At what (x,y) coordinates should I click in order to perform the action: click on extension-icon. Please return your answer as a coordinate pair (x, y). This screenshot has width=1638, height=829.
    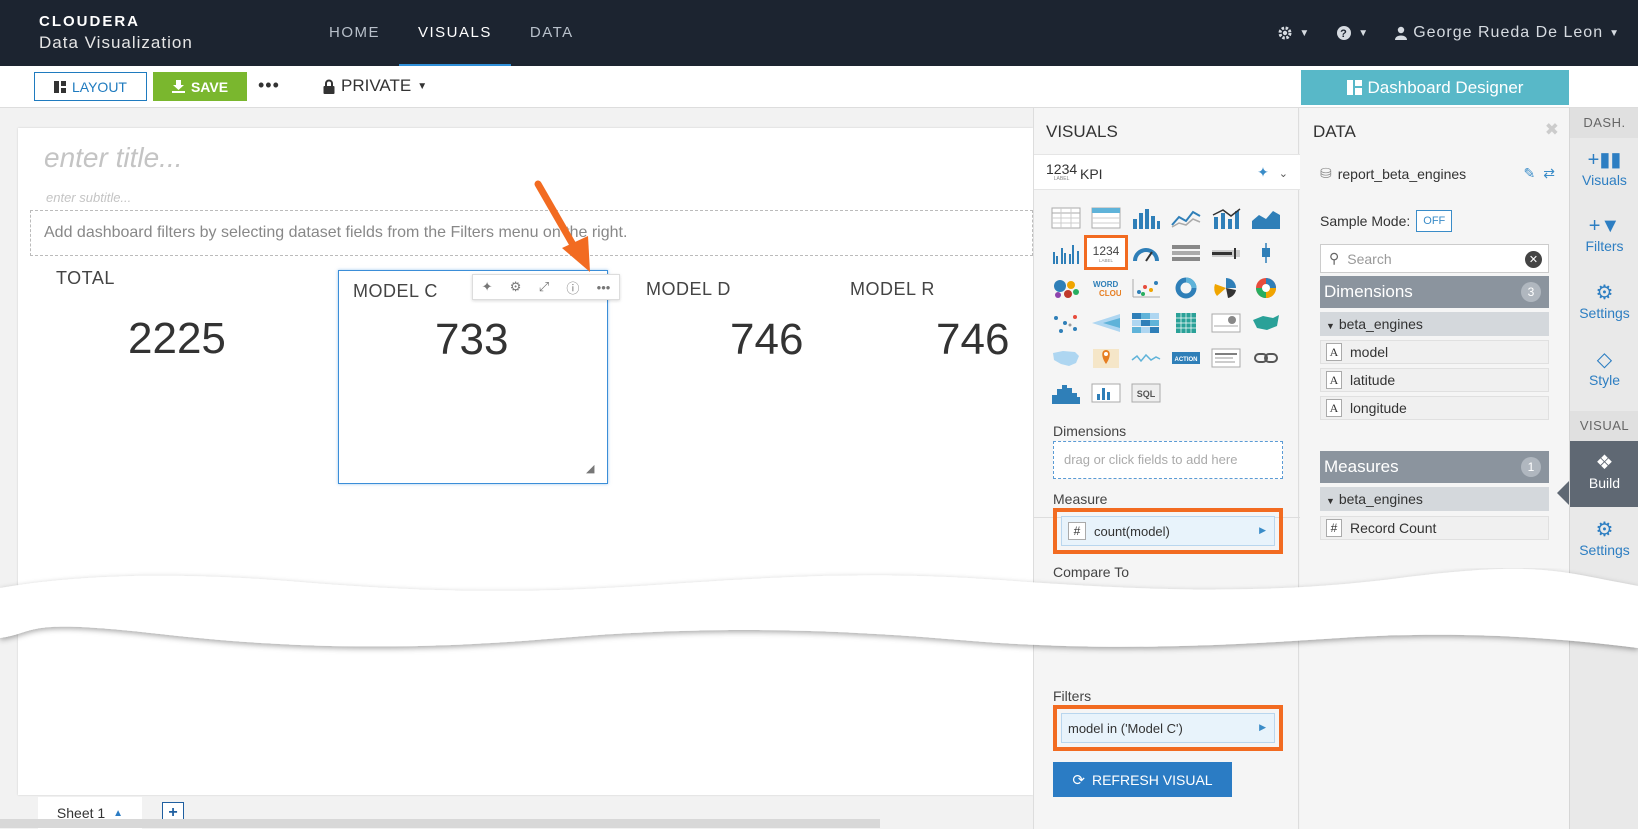
    Looking at the image, I should click on (1106, 392).